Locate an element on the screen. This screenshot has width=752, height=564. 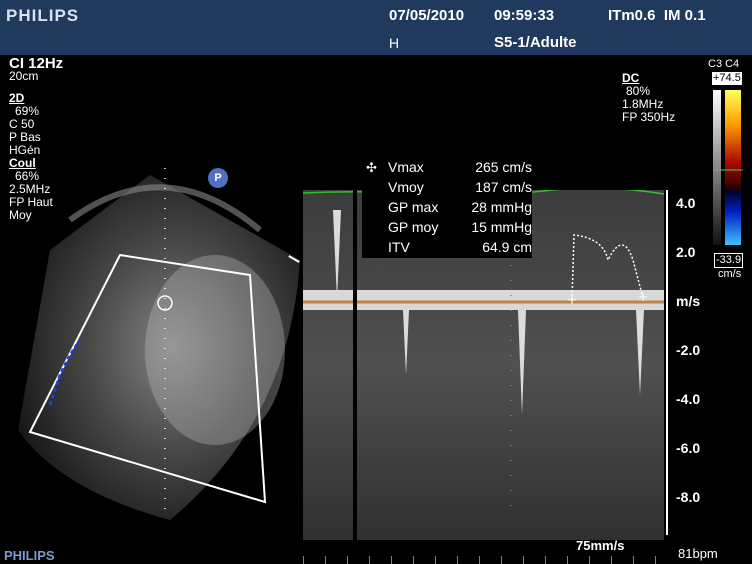
measure-label-gpmax: GP max is located at coordinates (413, 207).